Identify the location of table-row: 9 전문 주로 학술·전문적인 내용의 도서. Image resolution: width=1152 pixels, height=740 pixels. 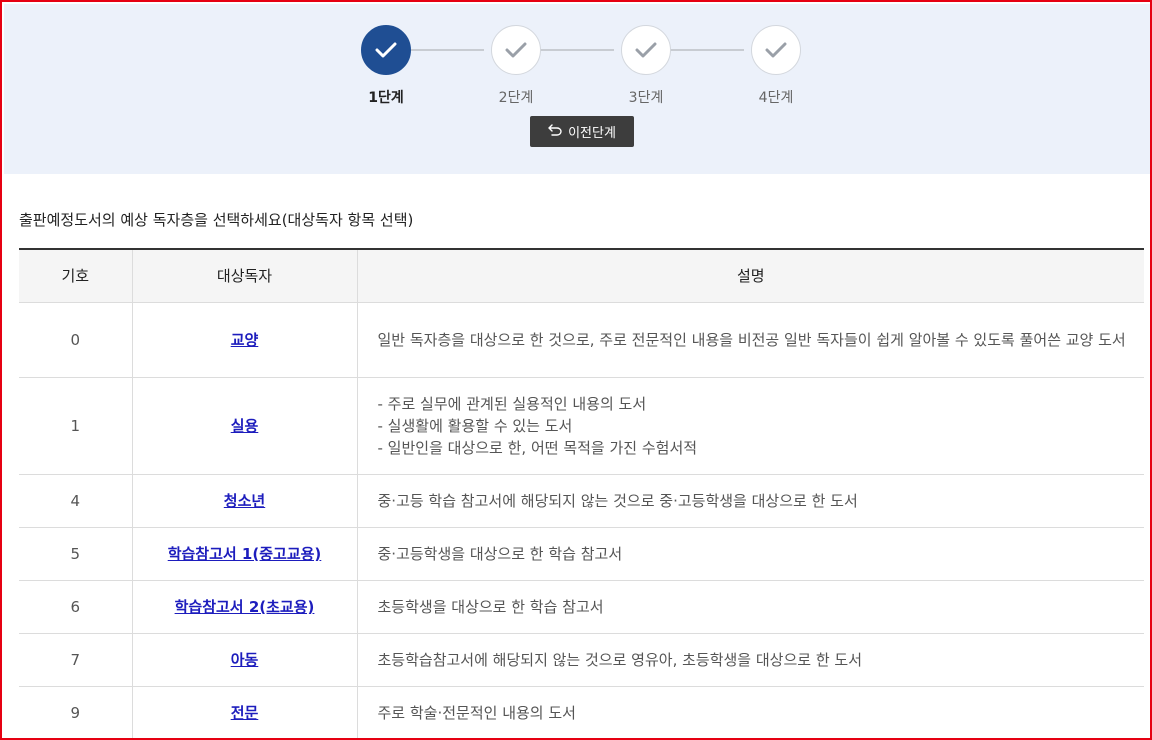
(581, 712).